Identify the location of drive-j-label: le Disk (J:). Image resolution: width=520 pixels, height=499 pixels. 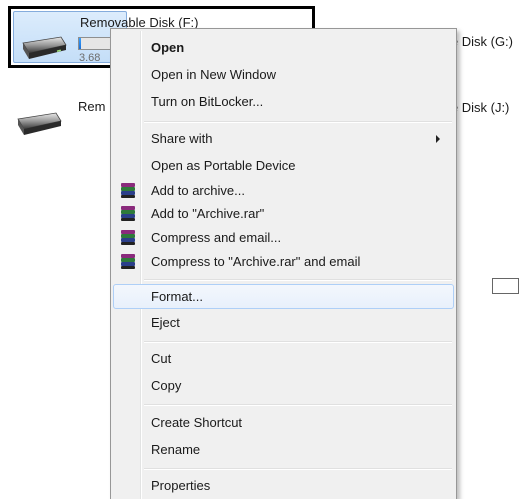
(478, 107).